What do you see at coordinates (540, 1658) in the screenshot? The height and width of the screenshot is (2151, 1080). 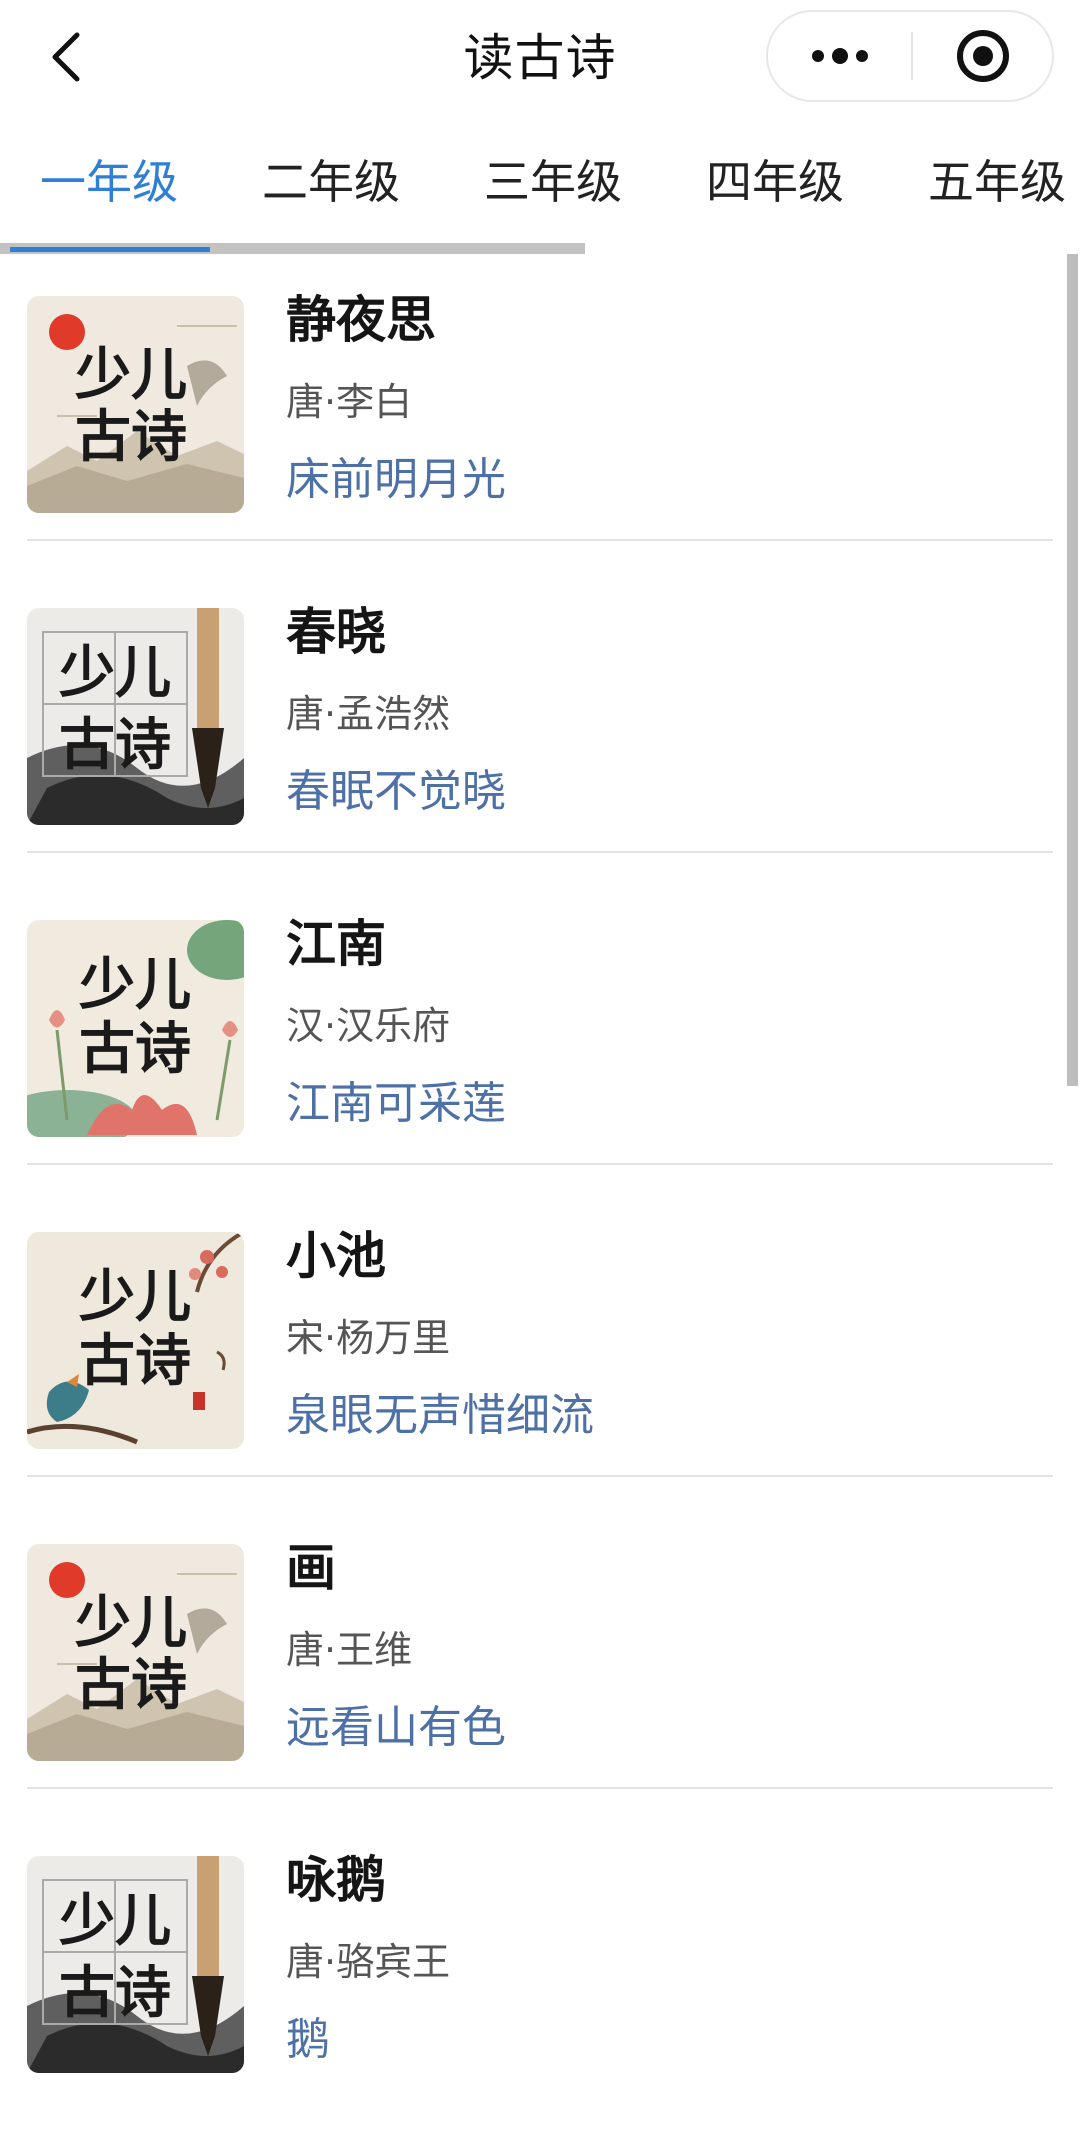 I see `poem-list-item: 少儿 古诗 画 唐·王维 远看山有色` at bounding box center [540, 1658].